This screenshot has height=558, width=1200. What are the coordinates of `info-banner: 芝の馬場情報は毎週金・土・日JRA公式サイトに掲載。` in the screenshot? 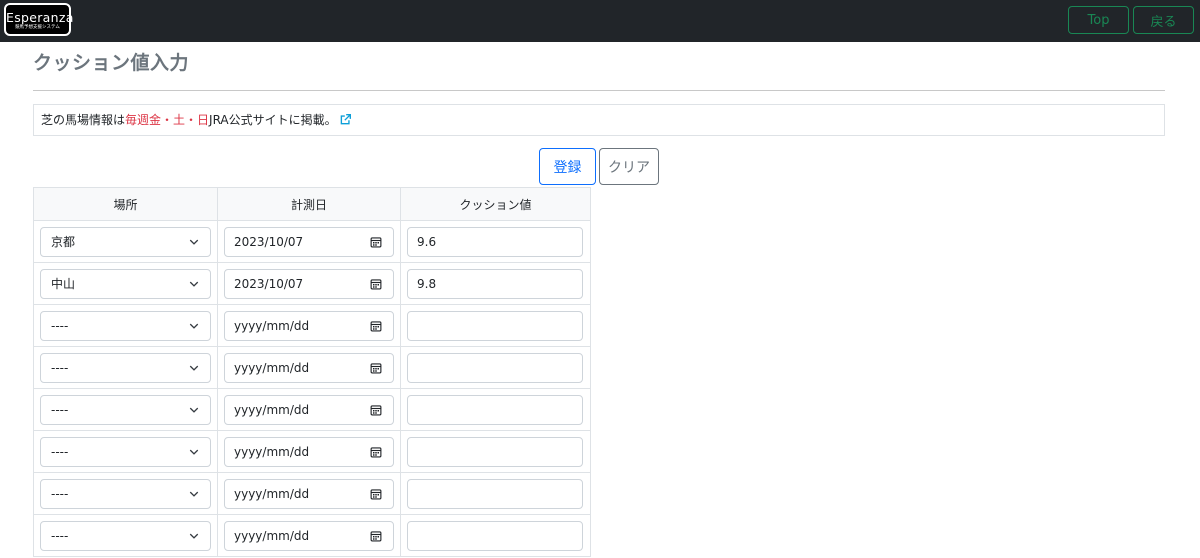 It's located at (599, 120).